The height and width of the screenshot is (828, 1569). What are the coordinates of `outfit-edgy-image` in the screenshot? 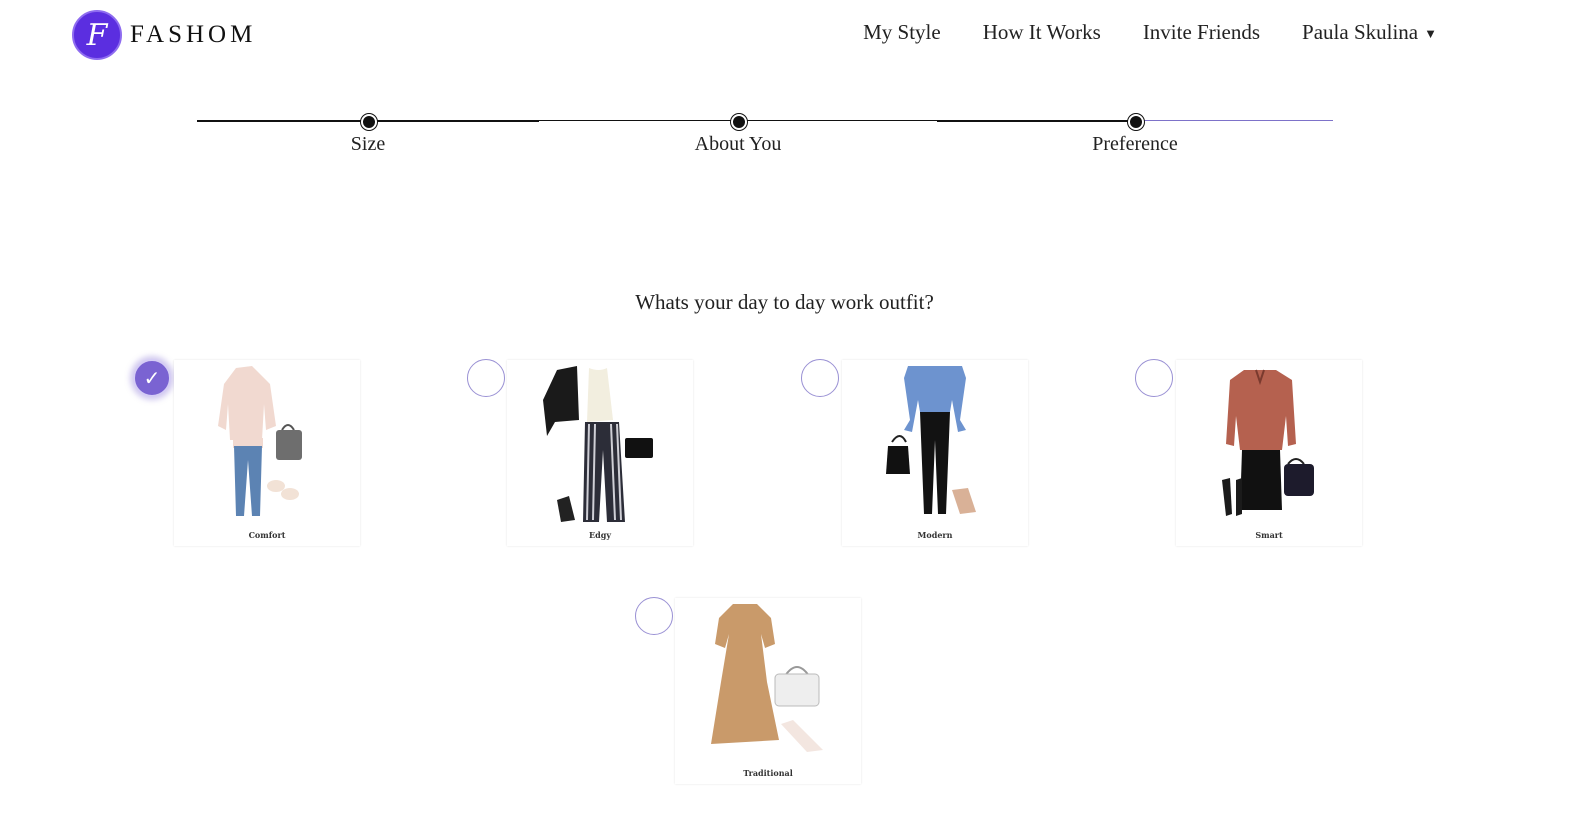 It's located at (598, 444).